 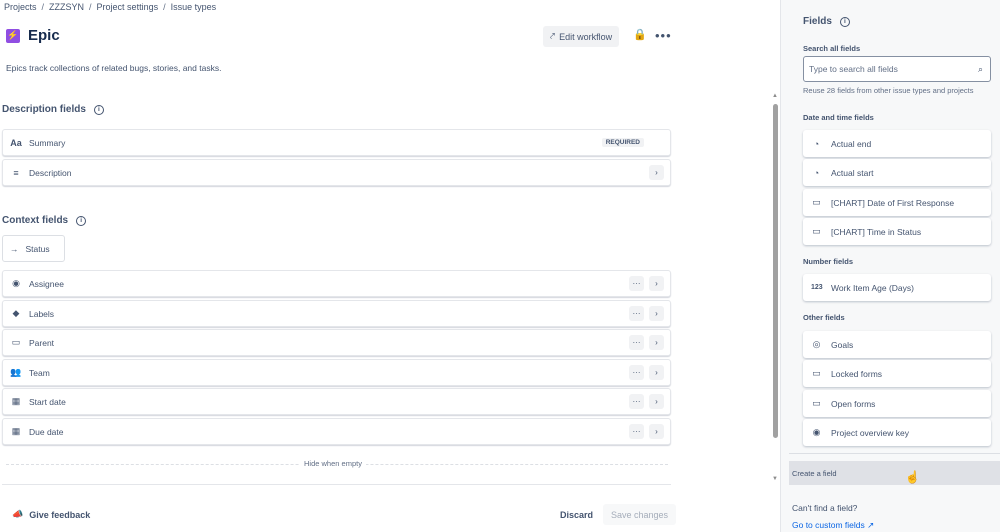 What do you see at coordinates (775, 96) in the screenshot?
I see `scroll-up-icon: ▲` at bounding box center [775, 96].